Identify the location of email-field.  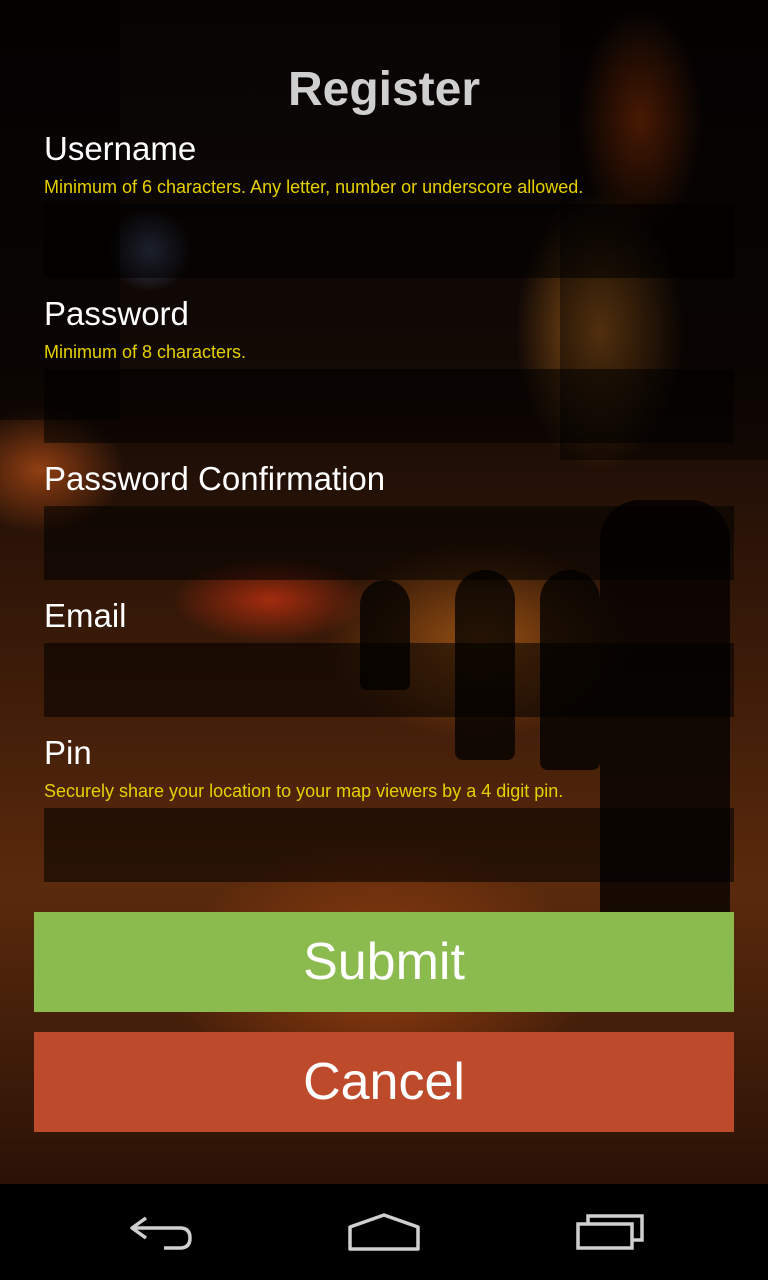
(389, 680).